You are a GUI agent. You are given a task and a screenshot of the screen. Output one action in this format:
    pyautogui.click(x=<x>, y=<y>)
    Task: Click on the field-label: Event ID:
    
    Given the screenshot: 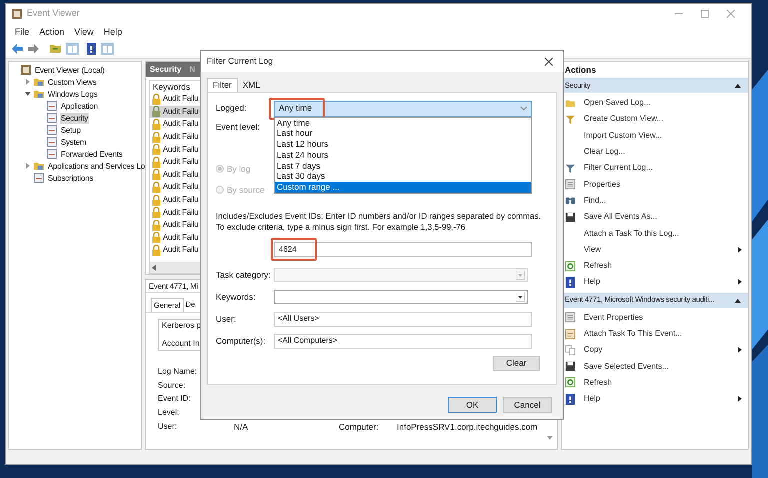 What is the action you would take?
    pyautogui.click(x=175, y=399)
    